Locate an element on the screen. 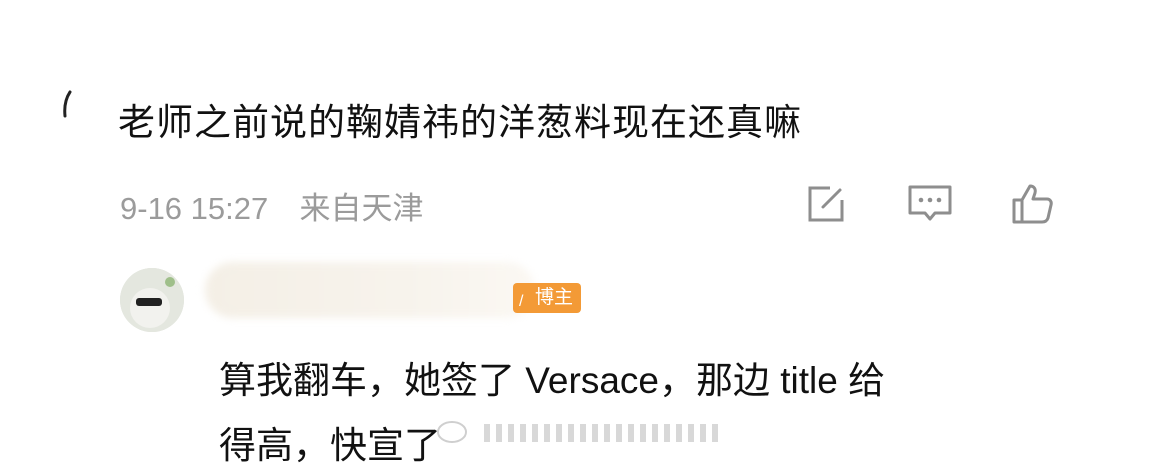  comment-location: 来自天津 is located at coordinates (361, 208).